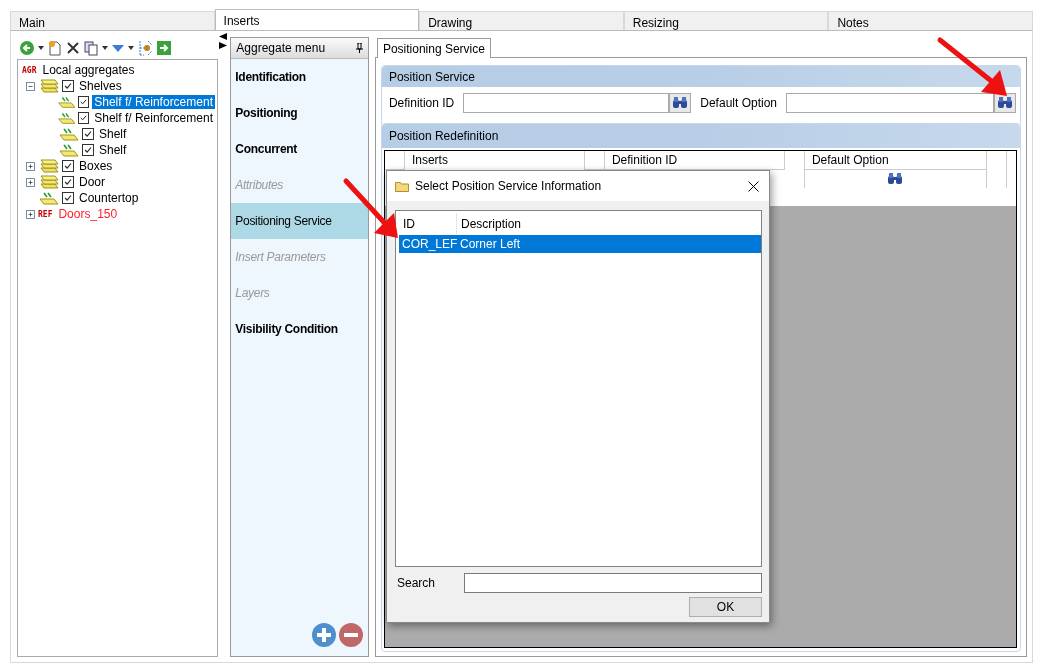 This screenshot has width=1043, height=669. Describe the element at coordinates (490, 244) in the screenshot. I see `list-cell-text: Corner Left` at that location.